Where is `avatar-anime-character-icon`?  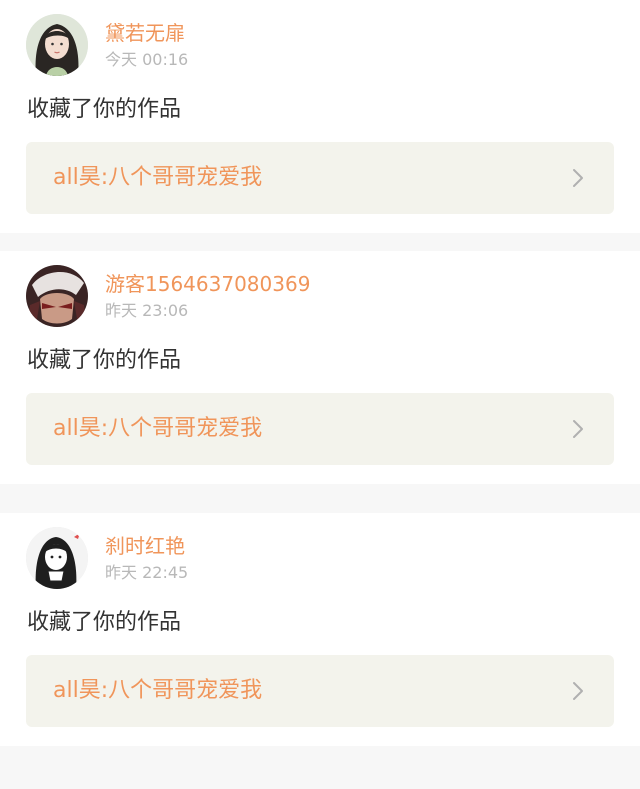 avatar-anime-character-icon is located at coordinates (57, 296).